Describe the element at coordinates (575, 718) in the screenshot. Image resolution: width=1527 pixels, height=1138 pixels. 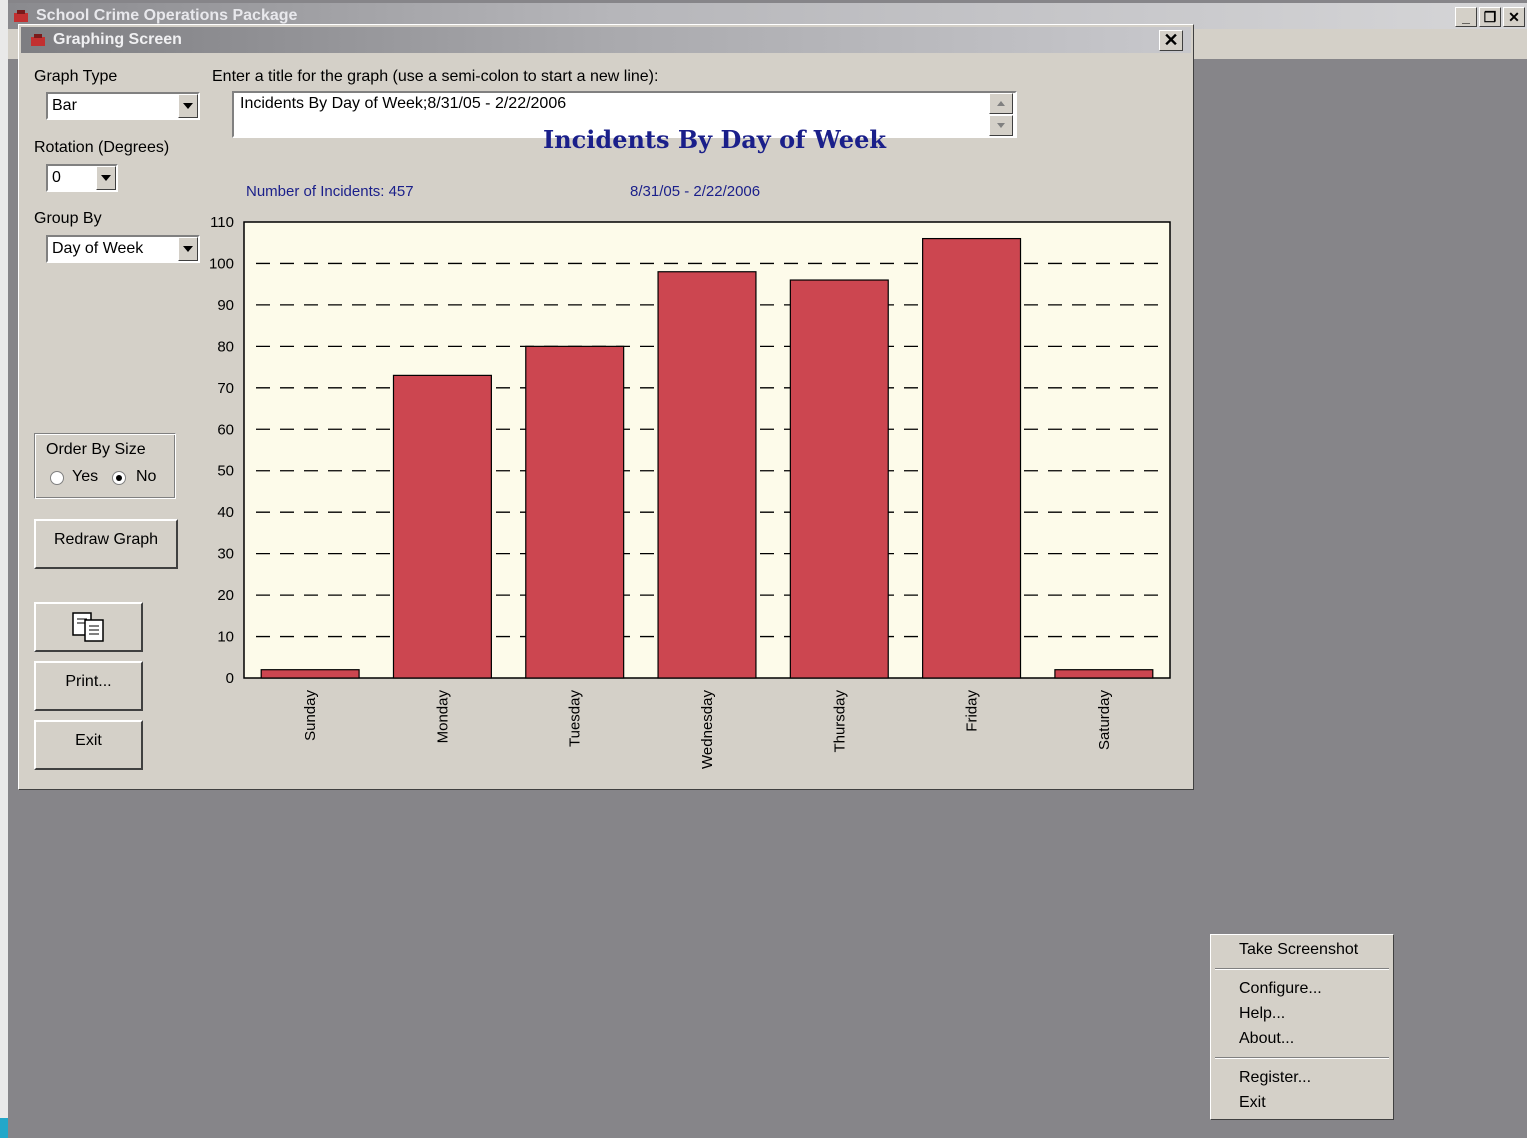
I see `x-tick-label: Tuesday` at that location.